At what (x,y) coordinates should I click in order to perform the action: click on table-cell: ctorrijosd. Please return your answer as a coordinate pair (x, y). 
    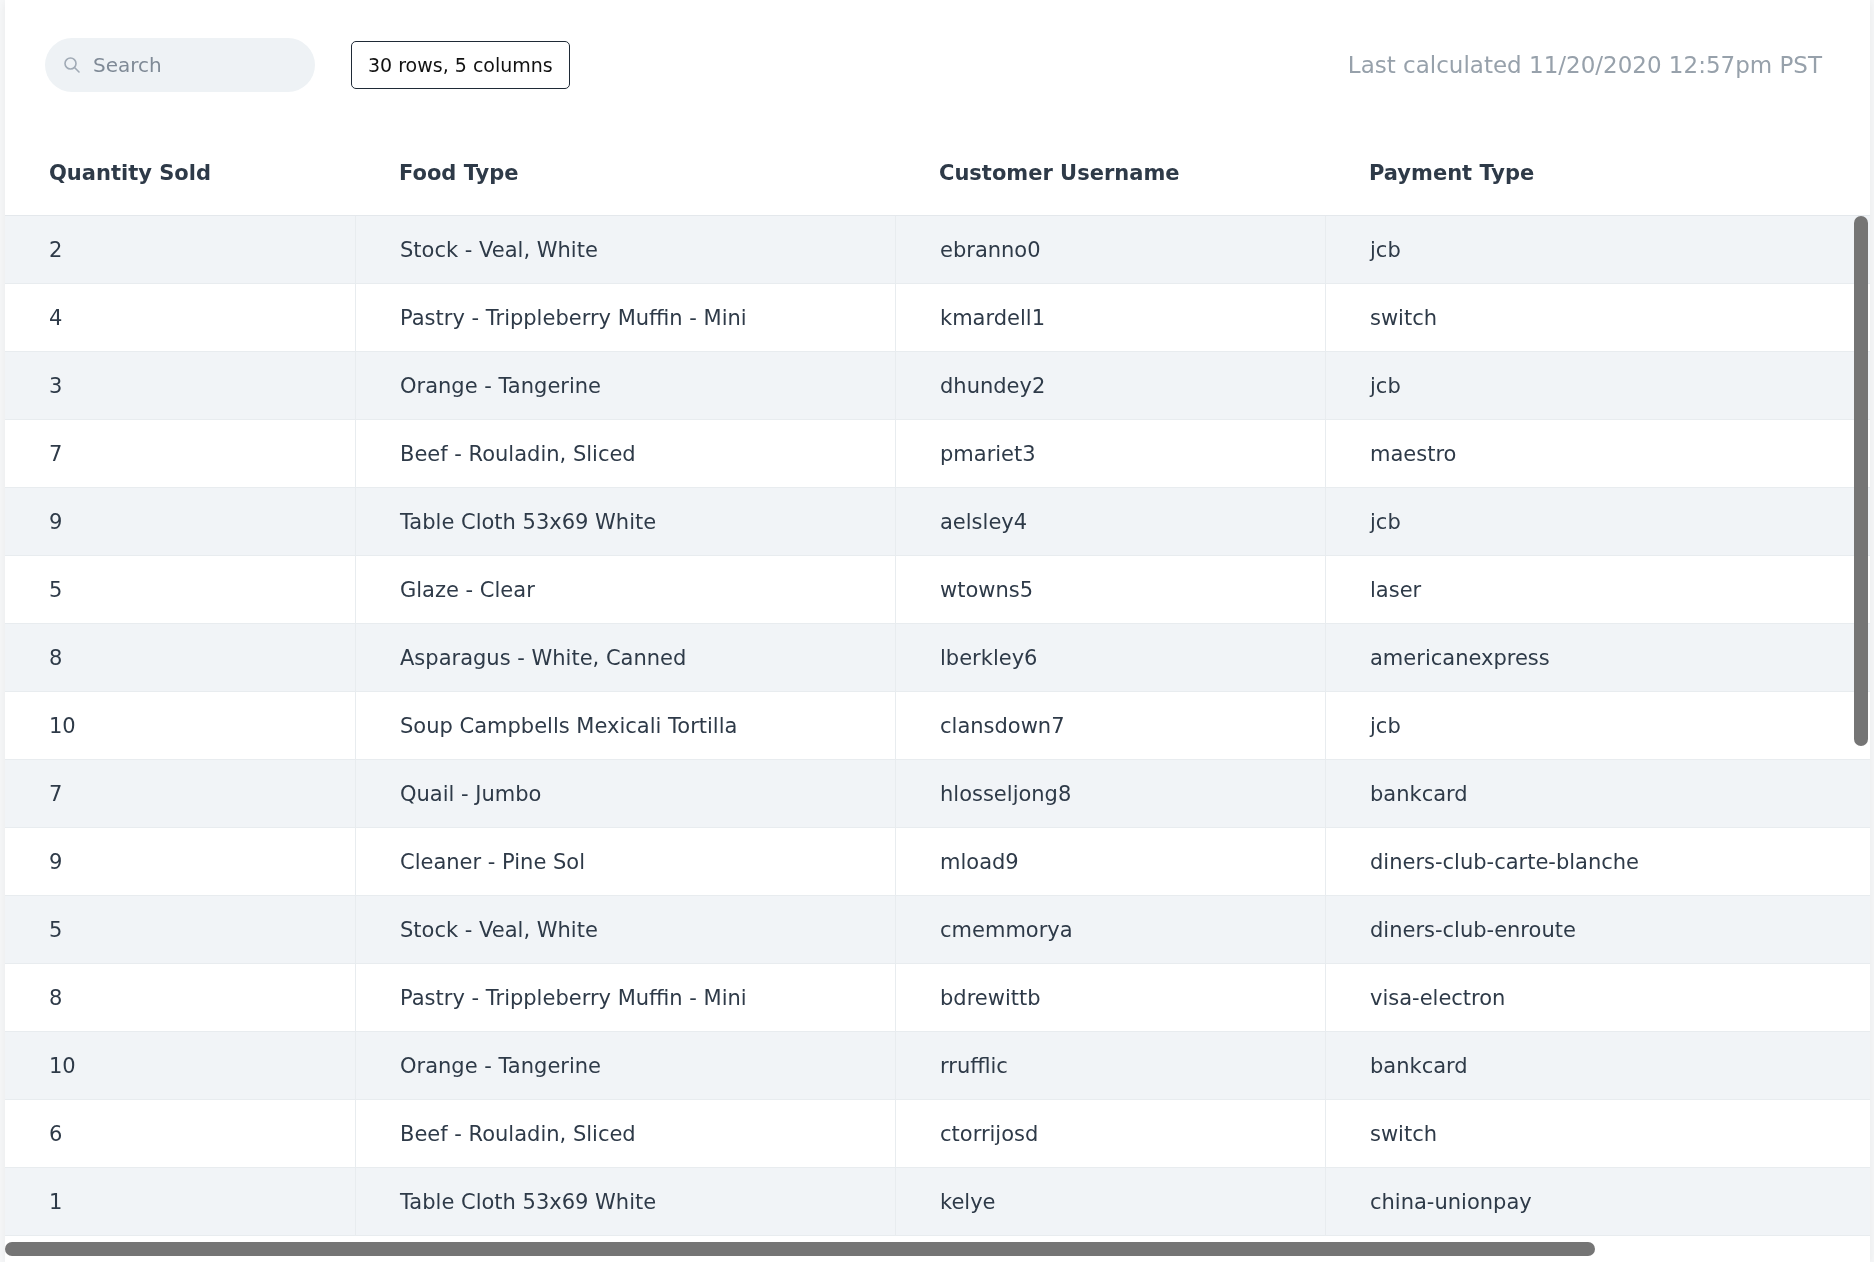
    Looking at the image, I should click on (1110, 1133).